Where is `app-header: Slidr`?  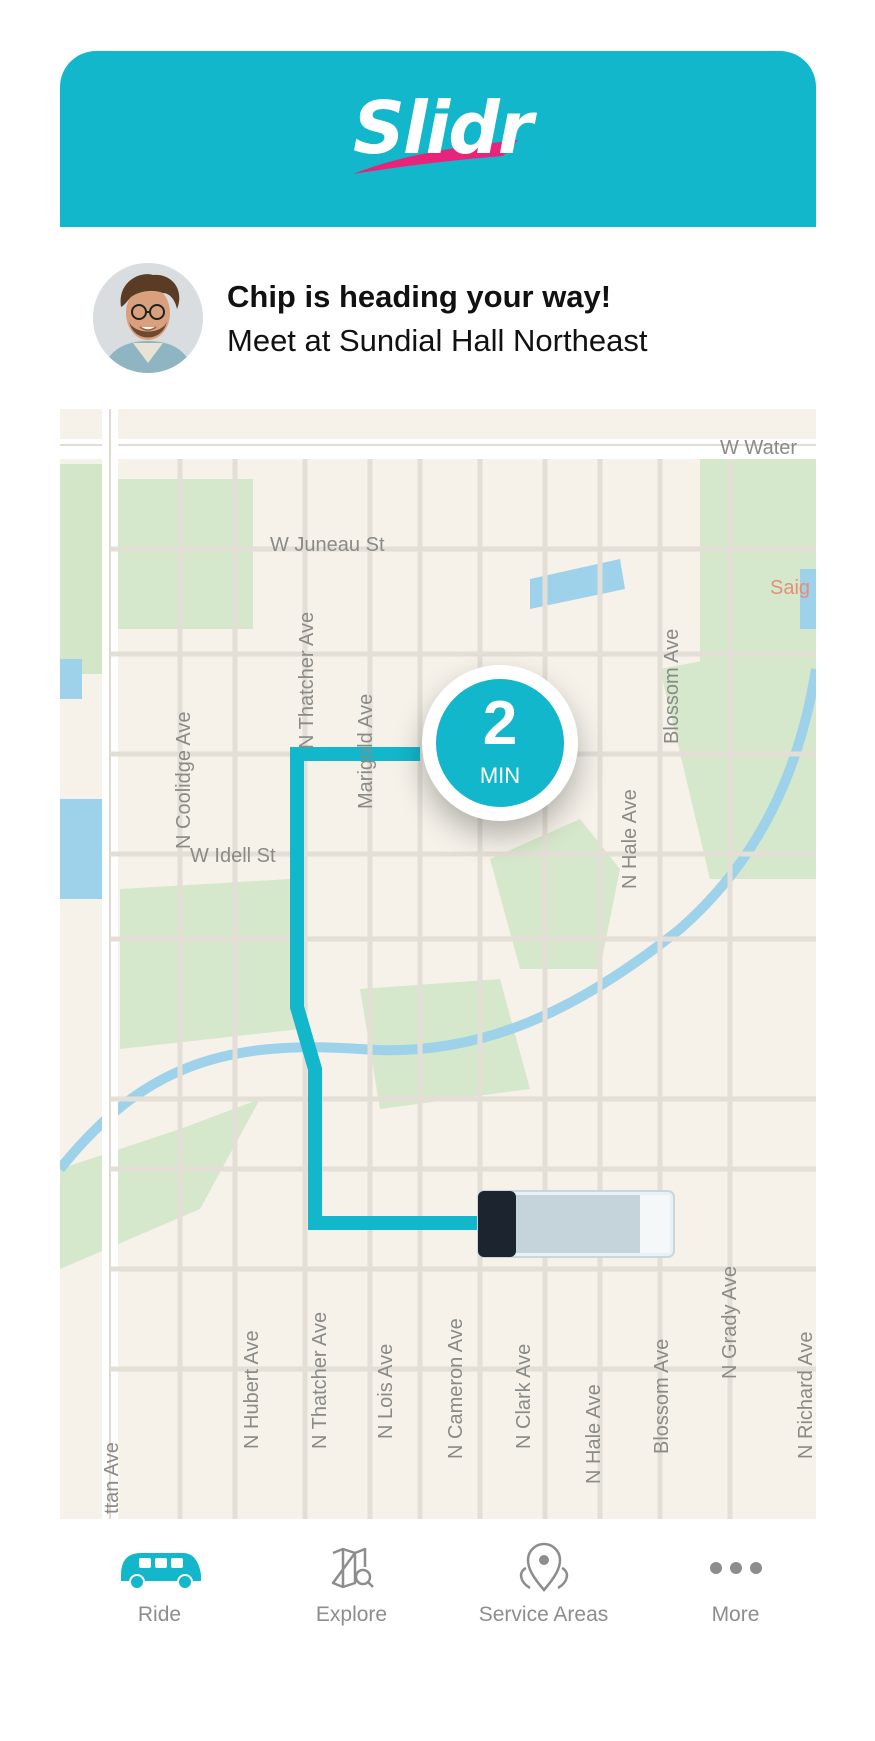 app-header: Slidr is located at coordinates (438, 139).